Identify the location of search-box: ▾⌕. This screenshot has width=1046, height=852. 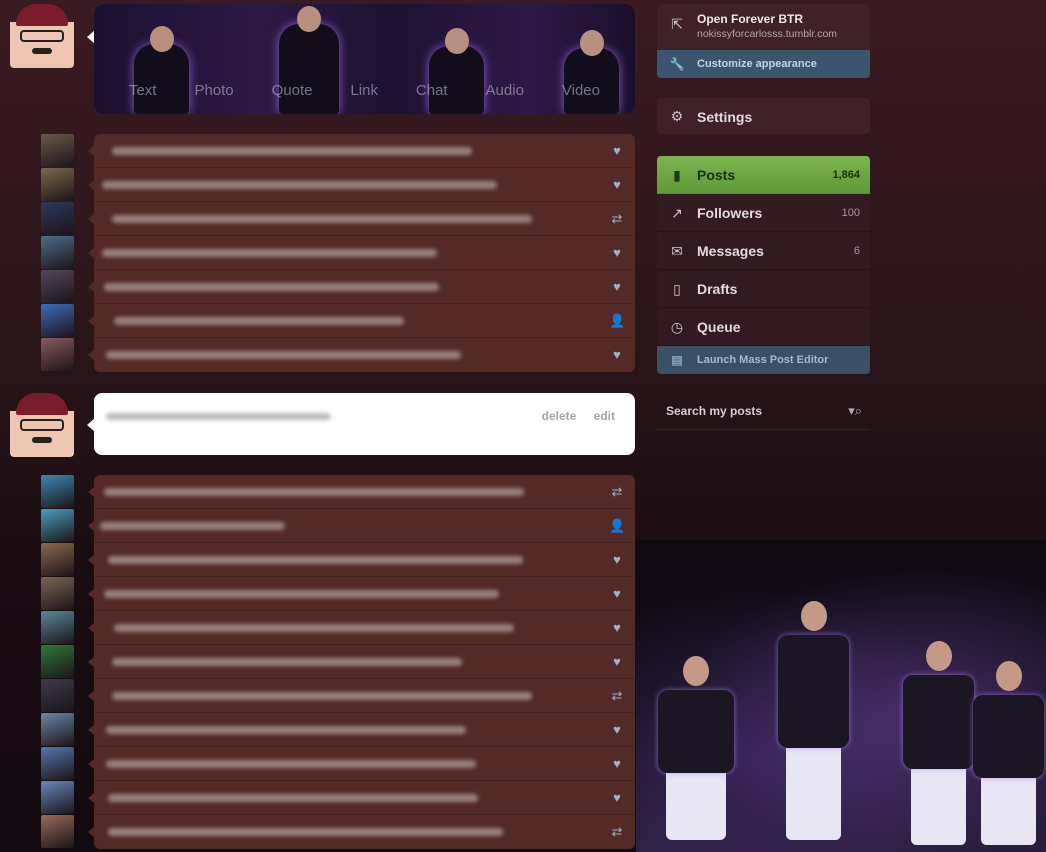
(763, 412).